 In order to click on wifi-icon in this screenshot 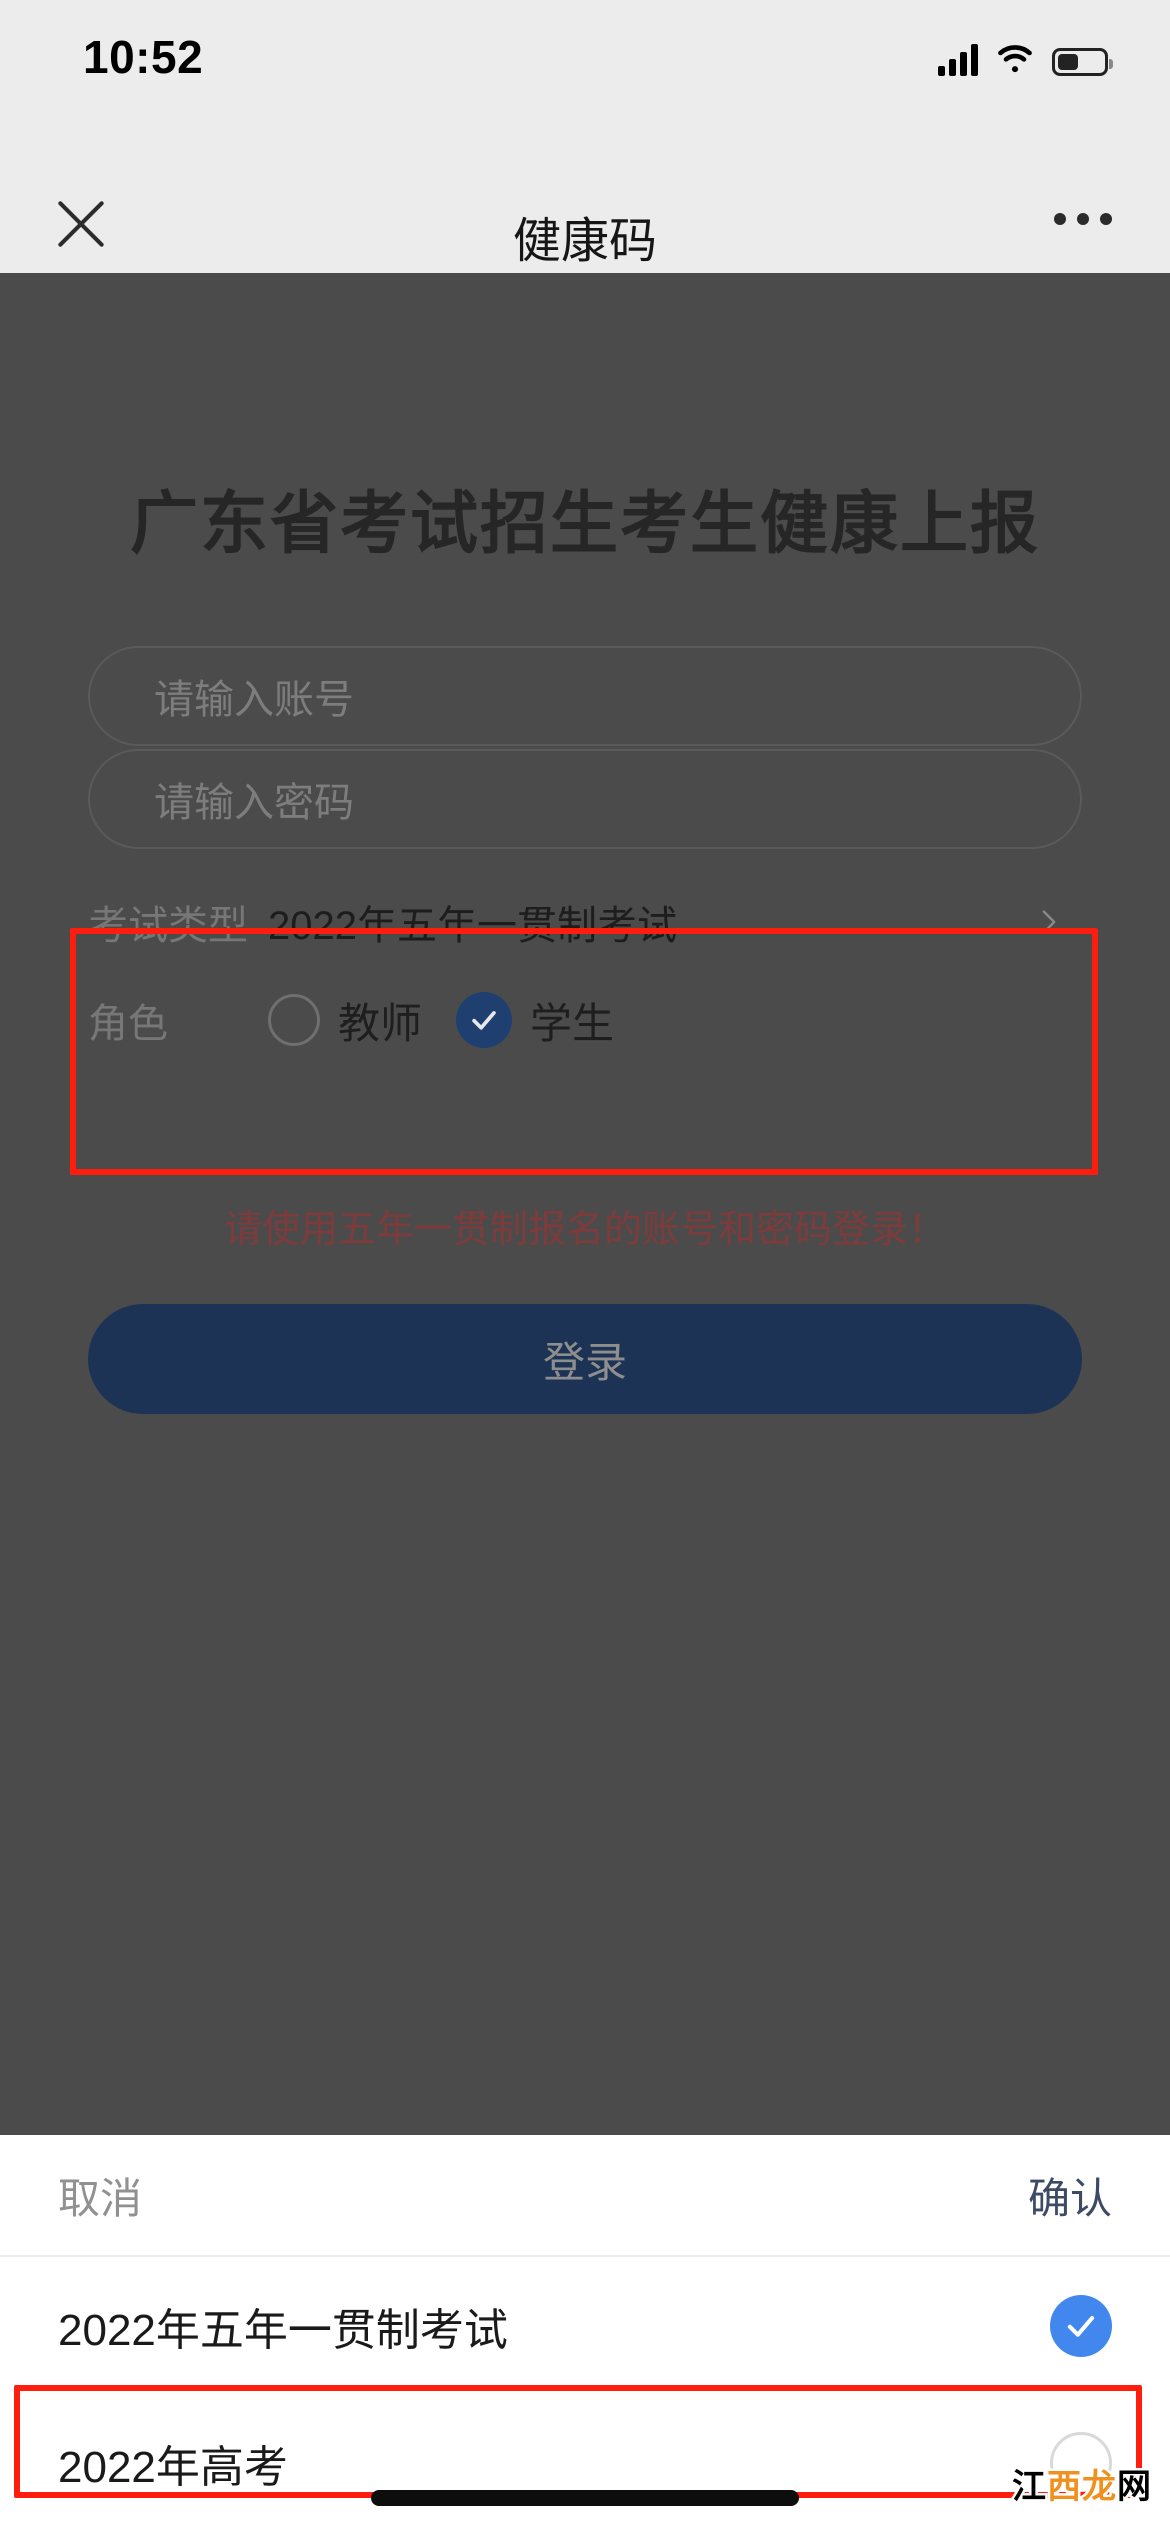, I will do `click(1015, 59)`.